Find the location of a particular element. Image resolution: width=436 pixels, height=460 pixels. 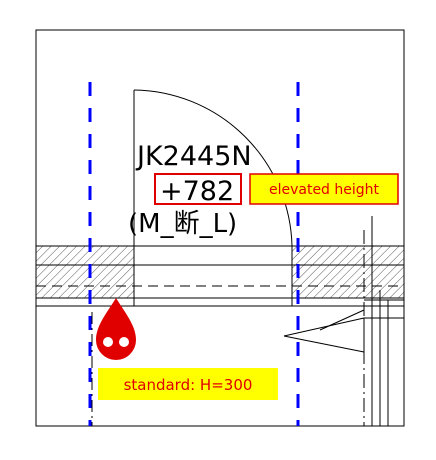

wall-hatch-right is located at coordinates (348, 272).